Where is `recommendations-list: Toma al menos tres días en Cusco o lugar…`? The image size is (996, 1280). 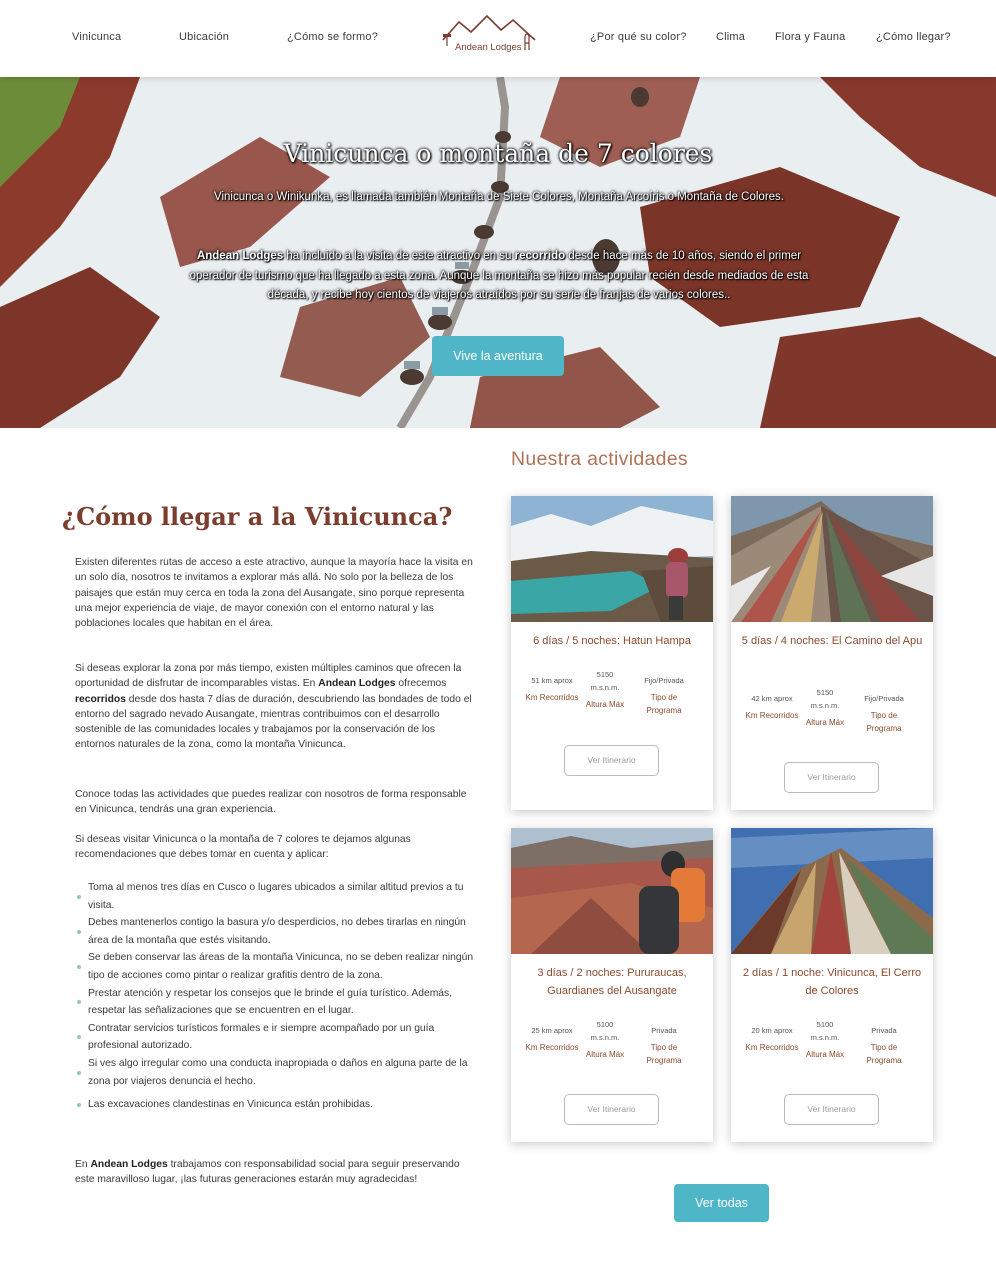 recommendations-list: Toma al menos tres días en Cusco o lugar… is located at coordinates (275, 996).